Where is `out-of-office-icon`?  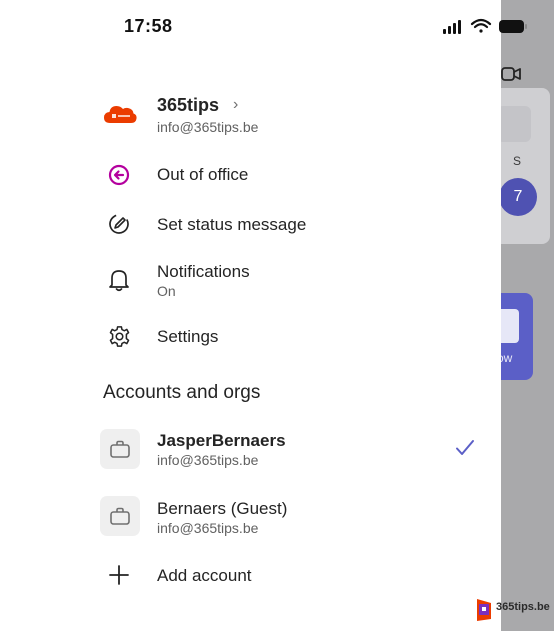 out-of-office-icon is located at coordinates (119, 175).